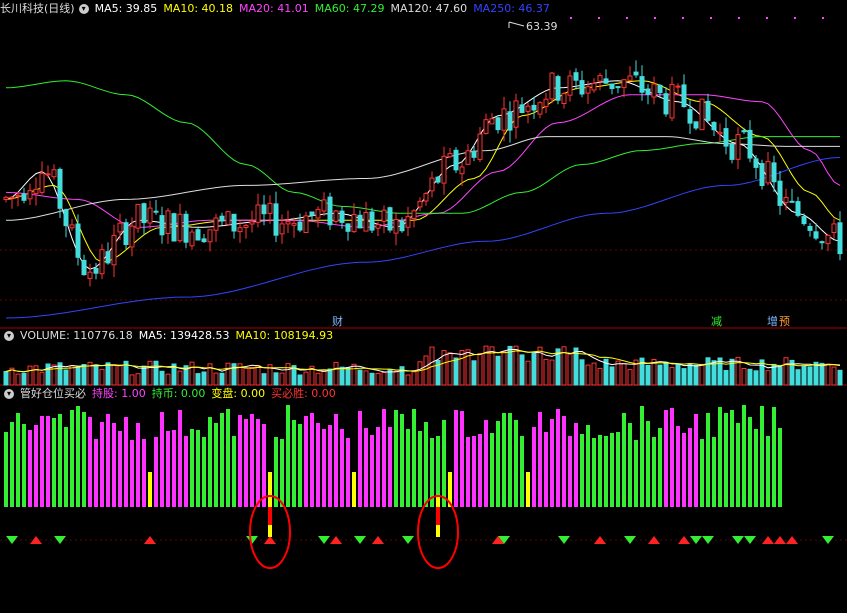 The width and height of the screenshot is (847, 613). Describe the element at coordinates (784, 321) in the screenshot. I see `event-marker-forecast: 预` at that location.